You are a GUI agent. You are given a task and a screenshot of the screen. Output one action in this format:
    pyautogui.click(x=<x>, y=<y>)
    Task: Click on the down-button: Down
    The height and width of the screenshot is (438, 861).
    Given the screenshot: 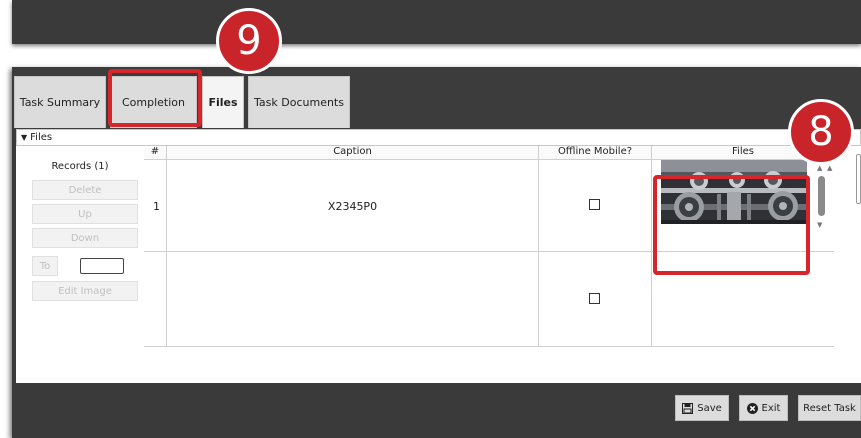 What is the action you would take?
    pyautogui.click(x=85, y=238)
    